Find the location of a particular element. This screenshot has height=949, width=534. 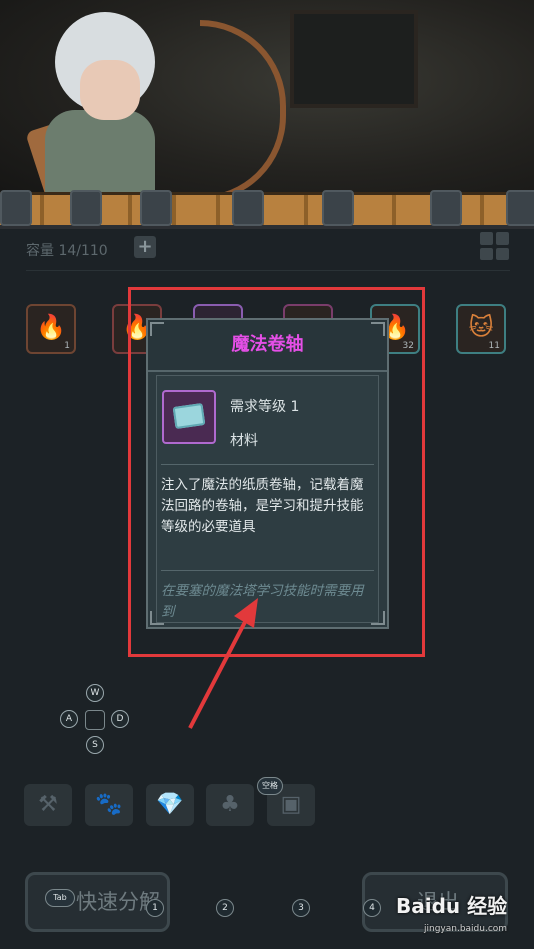

key-a: A is located at coordinates (69, 719).